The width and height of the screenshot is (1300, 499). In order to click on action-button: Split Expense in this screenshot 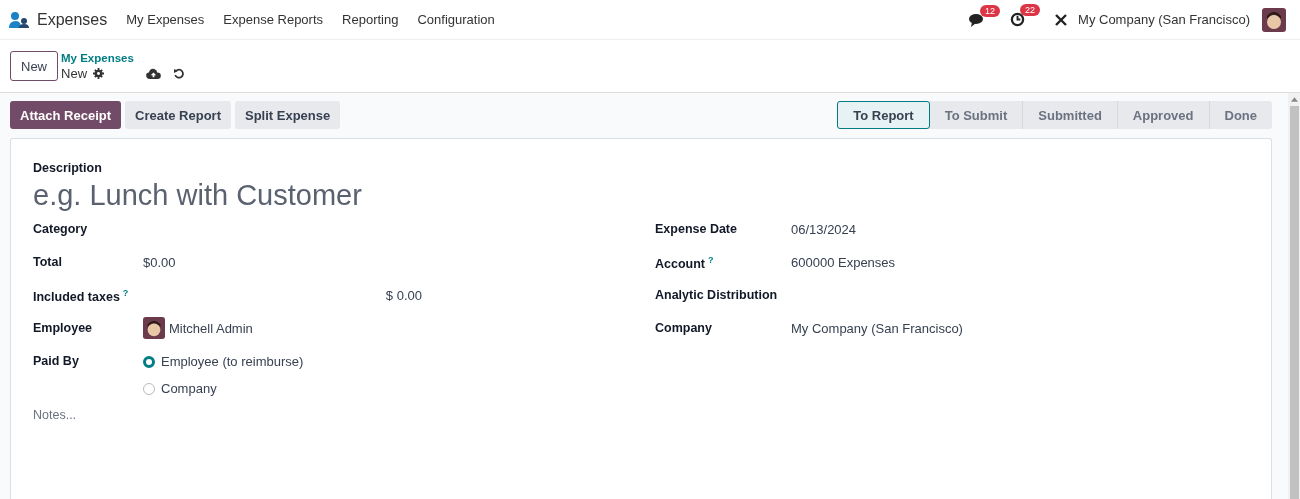, I will do `click(288, 115)`.